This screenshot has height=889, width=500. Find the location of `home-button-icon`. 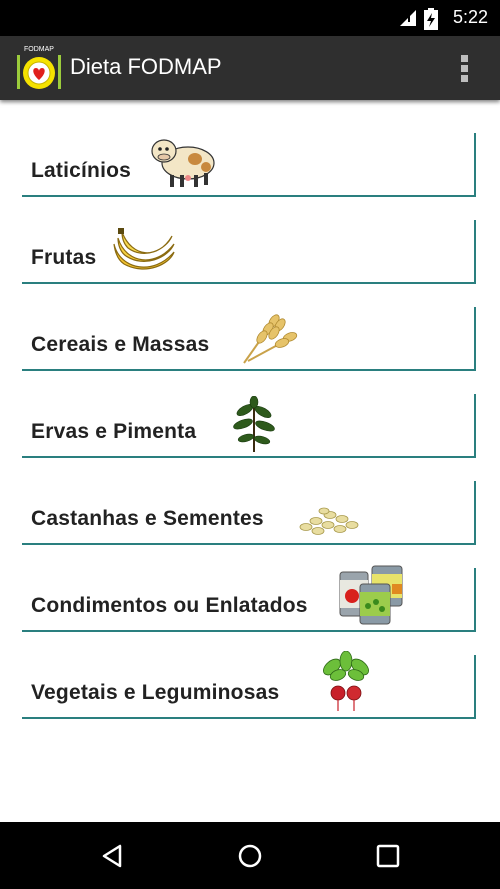

home-button-icon is located at coordinates (250, 856).